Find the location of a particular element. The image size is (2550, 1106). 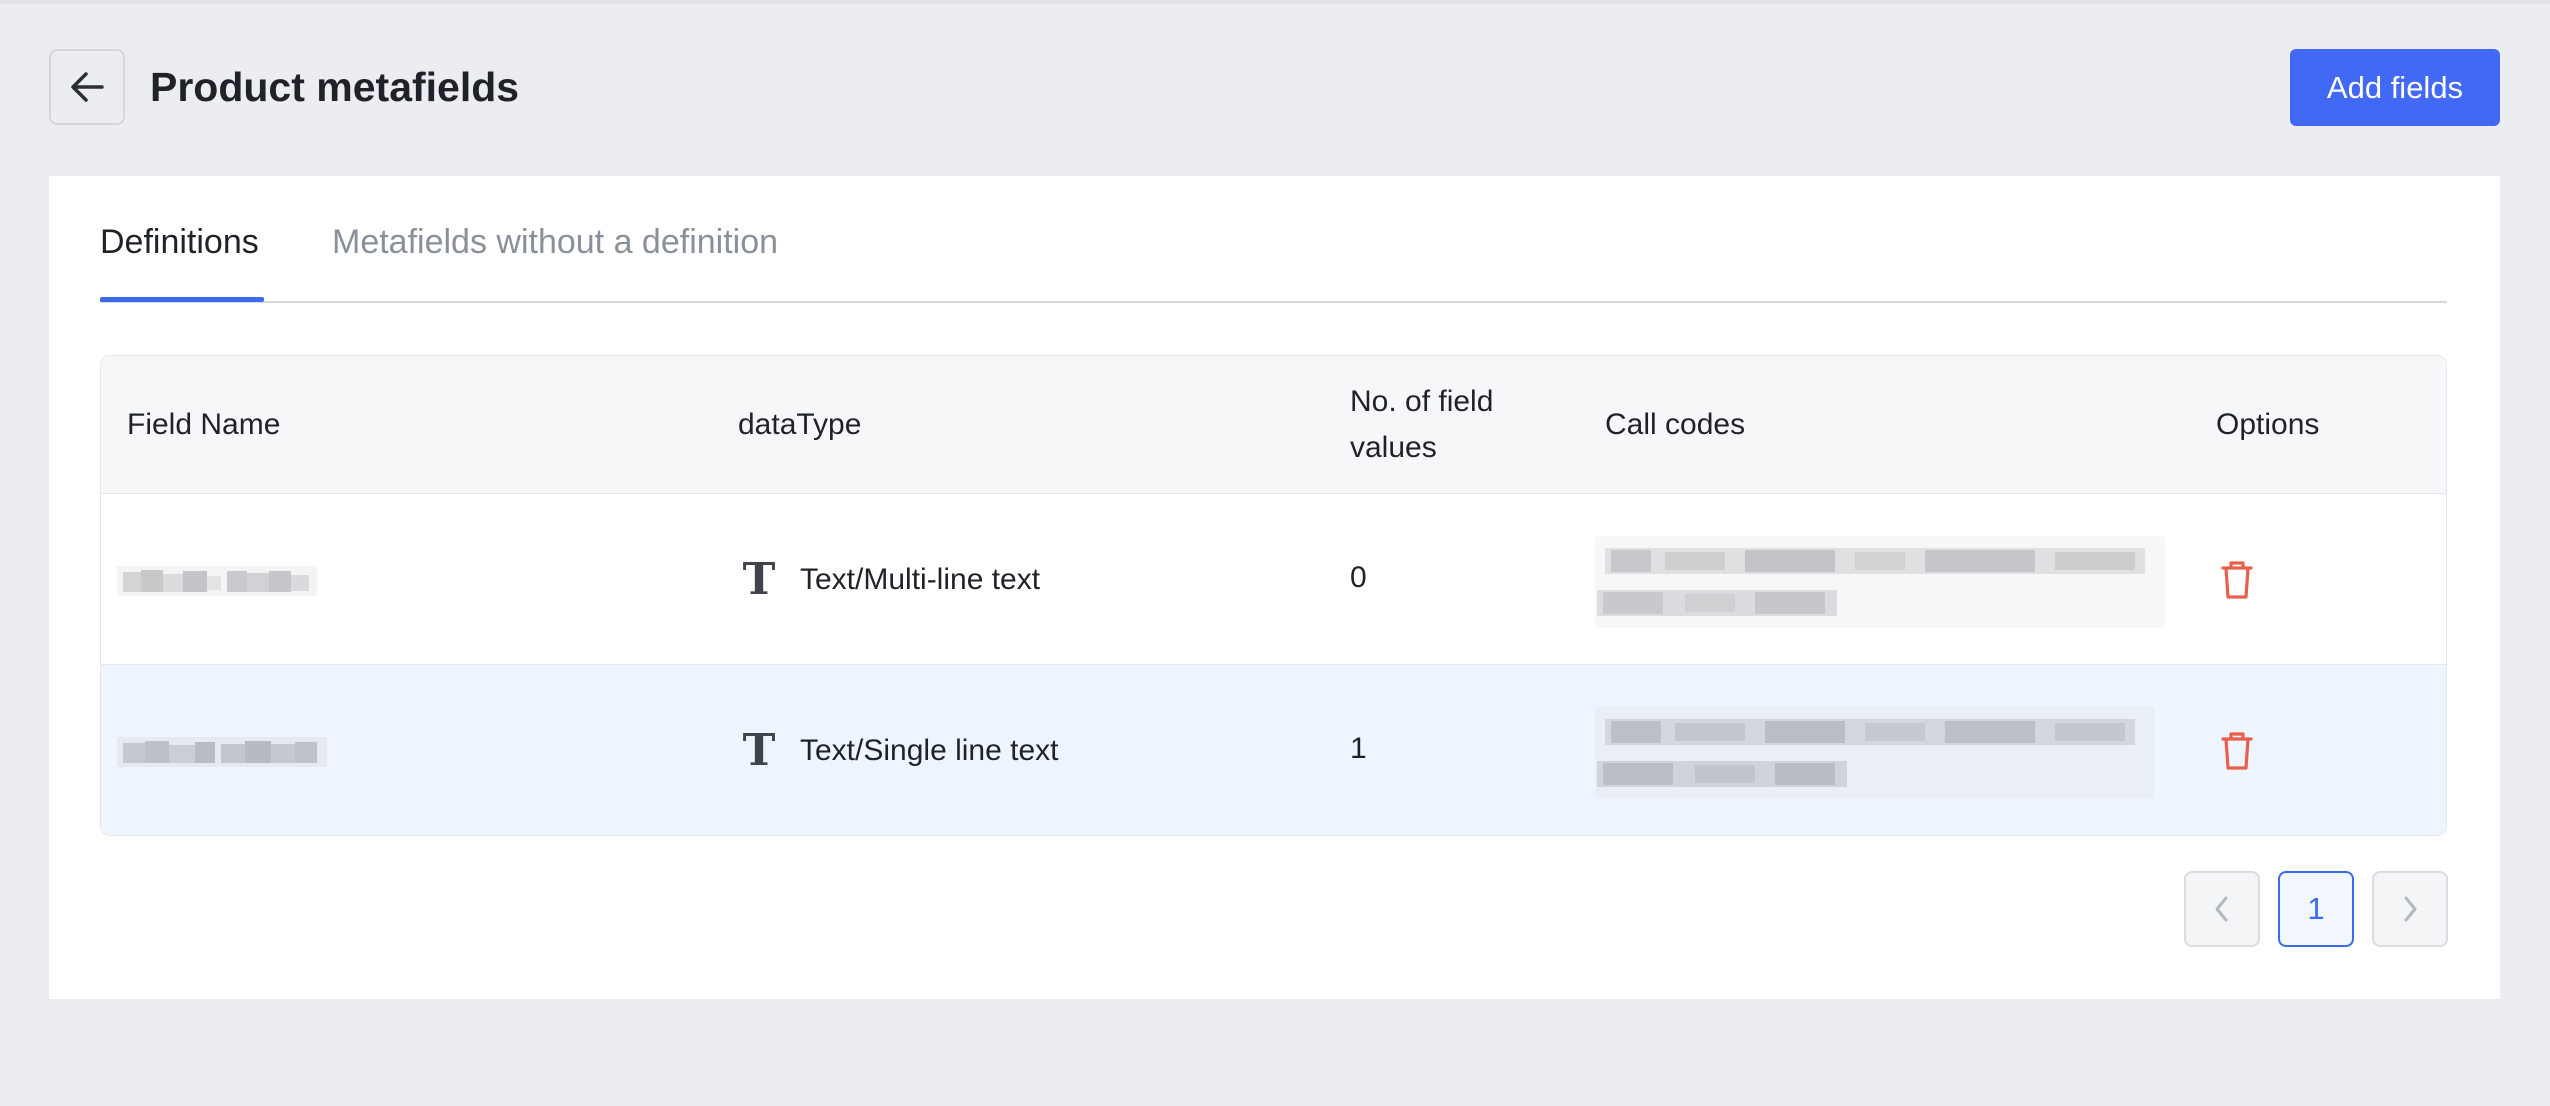

datatype-cell: T Text/Single line text is located at coordinates (898, 750).